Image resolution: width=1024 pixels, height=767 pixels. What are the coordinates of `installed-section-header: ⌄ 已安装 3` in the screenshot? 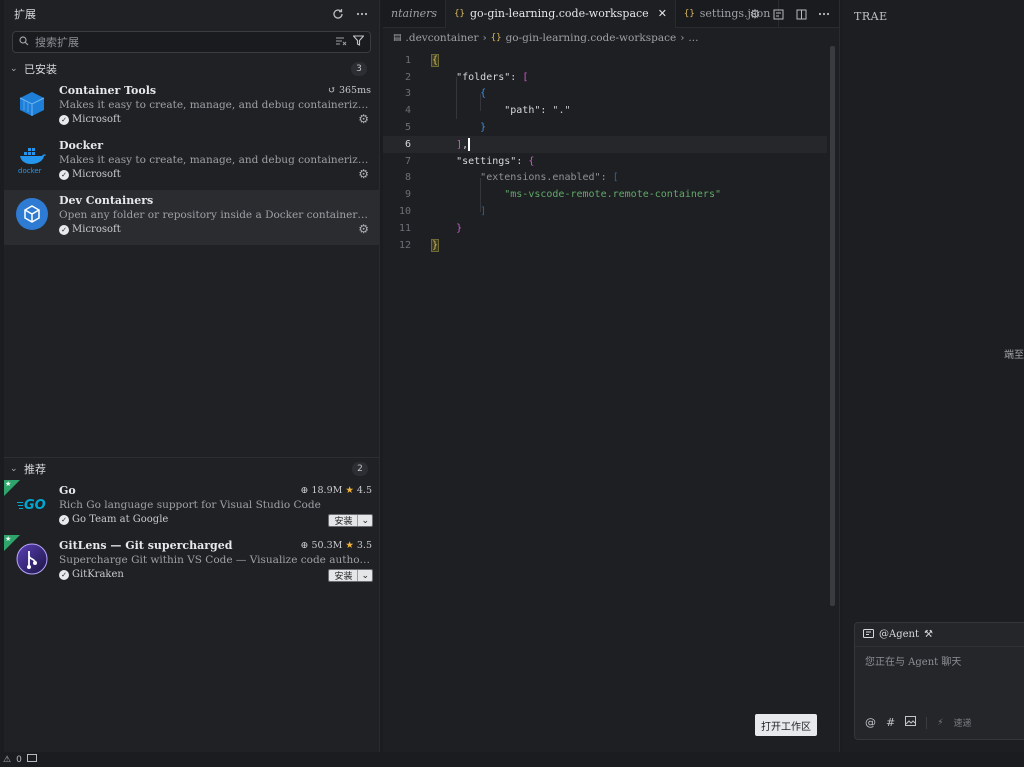 It's located at (191, 69).